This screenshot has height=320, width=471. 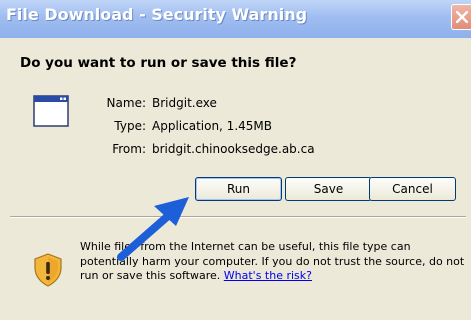 I want to click on from-label: From:, so click(x=129, y=149).